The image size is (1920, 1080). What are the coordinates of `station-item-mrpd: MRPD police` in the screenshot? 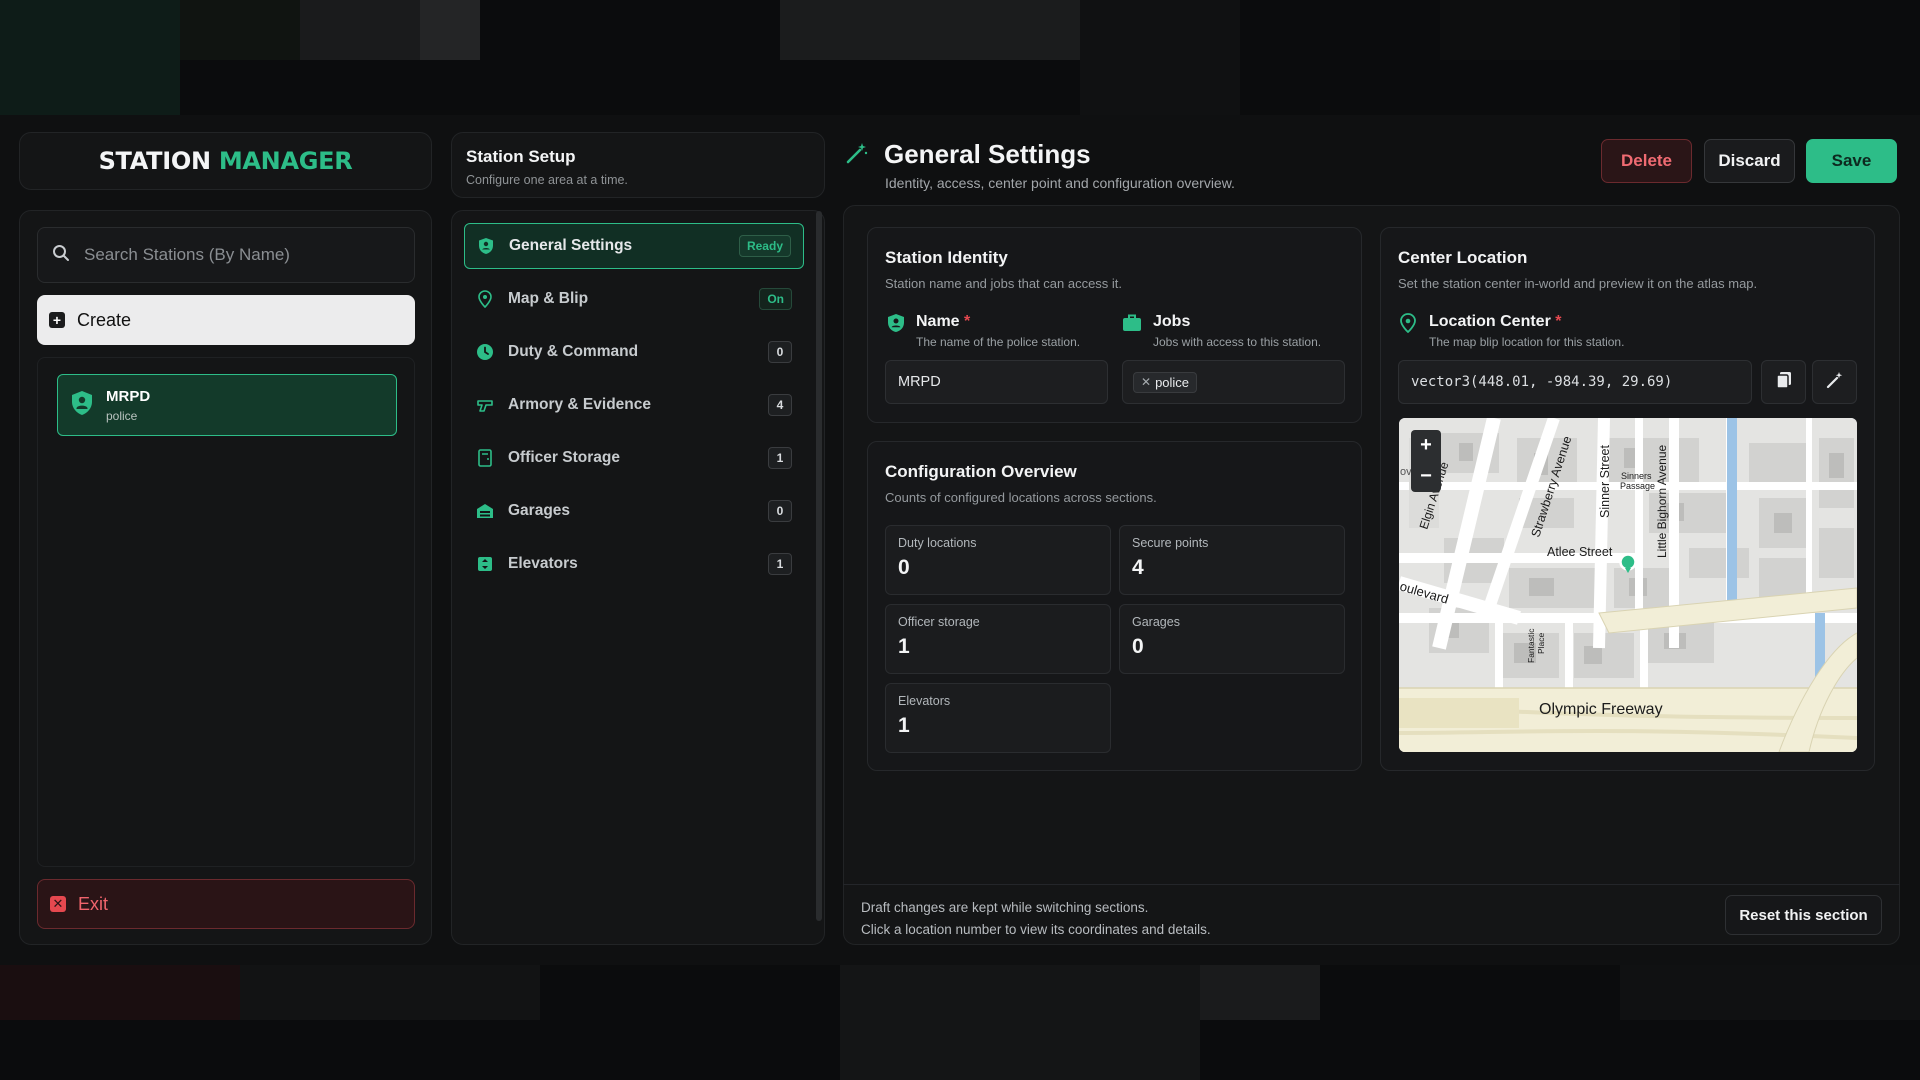 It's located at (227, 405).